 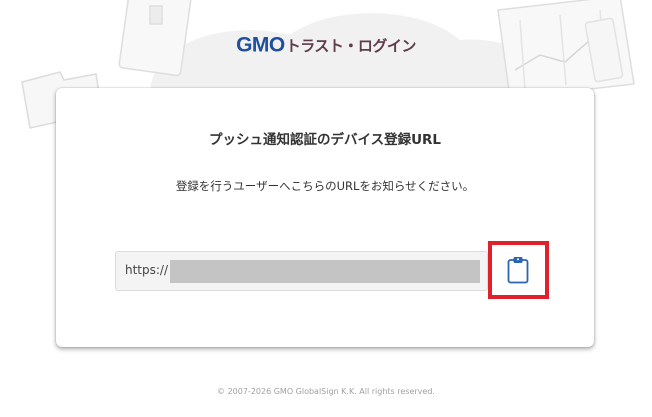 What do you see at coordinates (147, 270) in the screenshot?
I see `url-prefix: https://` at bounding box center [147, 270].